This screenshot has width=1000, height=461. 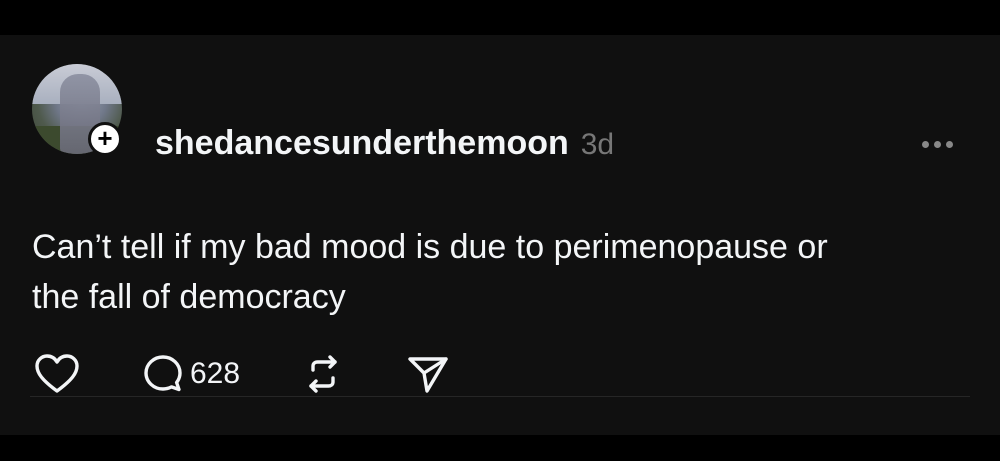 I want to click on like-button, so click(x=57, y=374).